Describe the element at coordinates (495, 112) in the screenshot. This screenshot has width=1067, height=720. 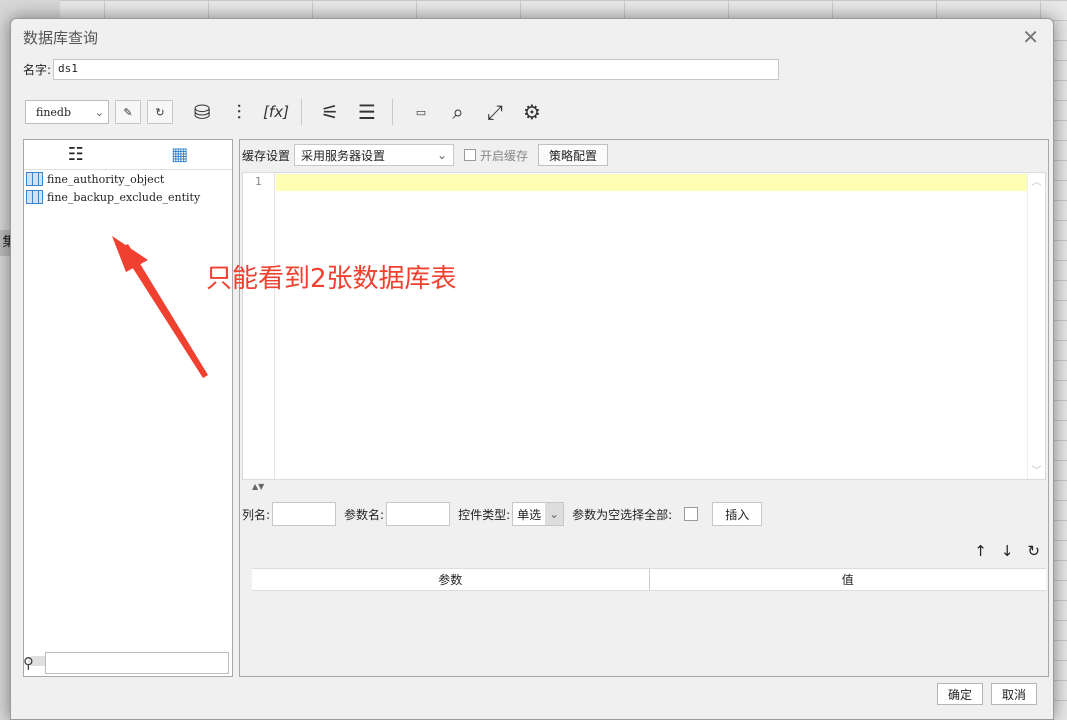
I see `expand-icon: ⤢` at that location.